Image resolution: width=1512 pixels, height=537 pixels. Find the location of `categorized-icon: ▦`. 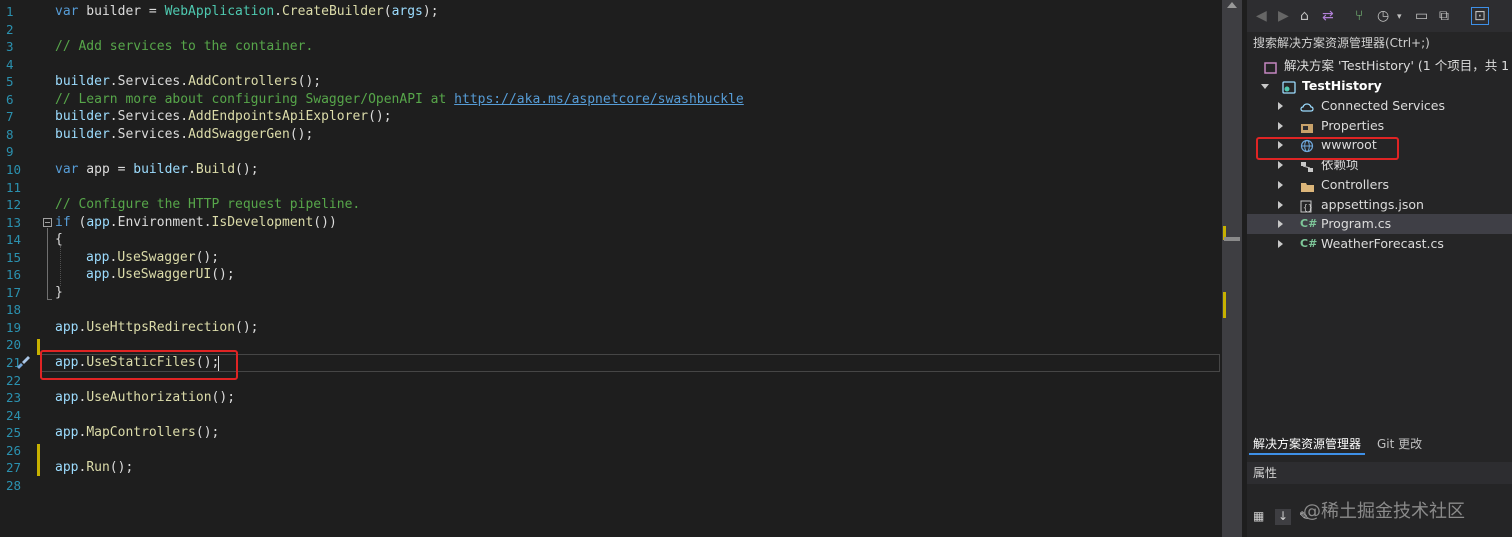

categorized-icon: ▦ is located at coordinates (1261, 517).